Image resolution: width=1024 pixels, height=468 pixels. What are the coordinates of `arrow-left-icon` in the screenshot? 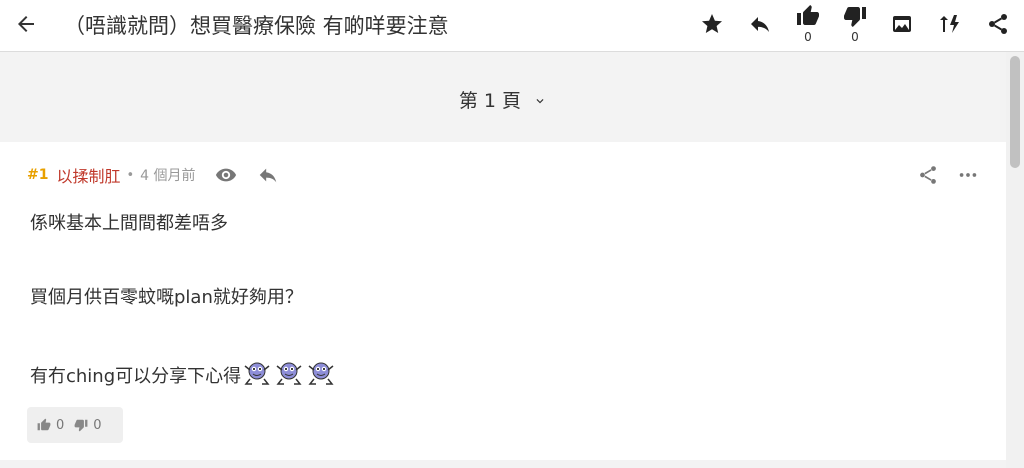 It's located at (26, 24).